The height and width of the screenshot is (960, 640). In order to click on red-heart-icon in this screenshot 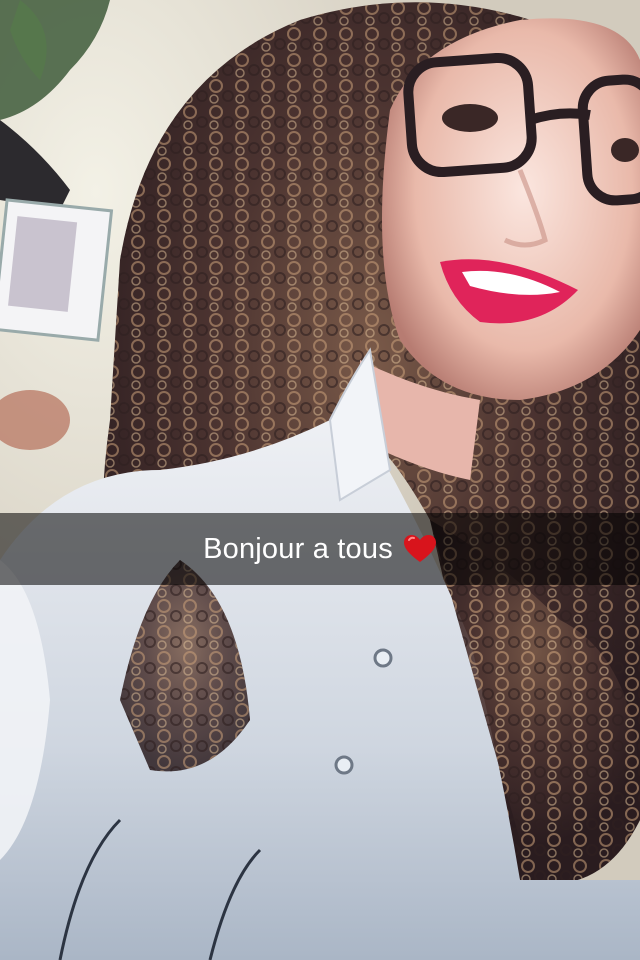, I will do `click(419, 548)`.